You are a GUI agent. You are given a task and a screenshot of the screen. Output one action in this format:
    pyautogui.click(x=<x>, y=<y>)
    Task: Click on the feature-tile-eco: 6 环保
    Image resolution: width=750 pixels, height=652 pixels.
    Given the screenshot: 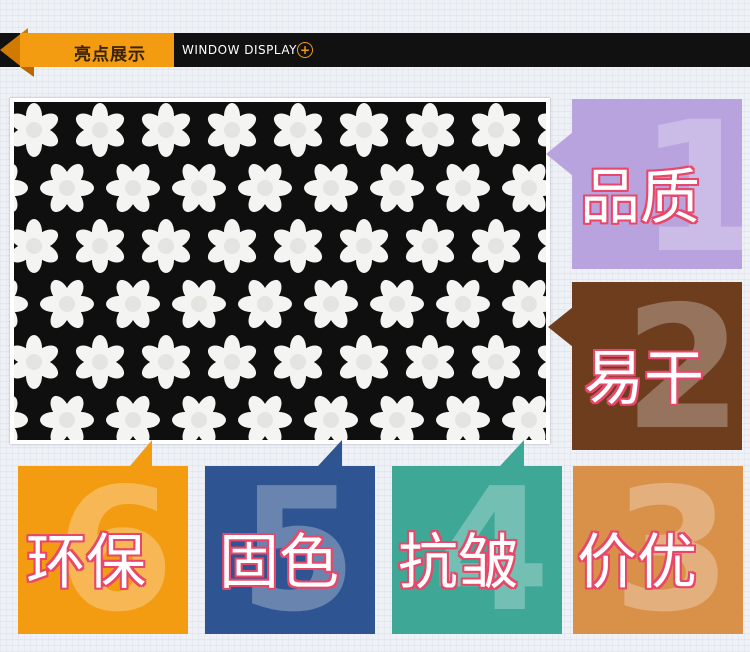 What is the action you would take?
    pyautogui.click(x=103, y=550)
    